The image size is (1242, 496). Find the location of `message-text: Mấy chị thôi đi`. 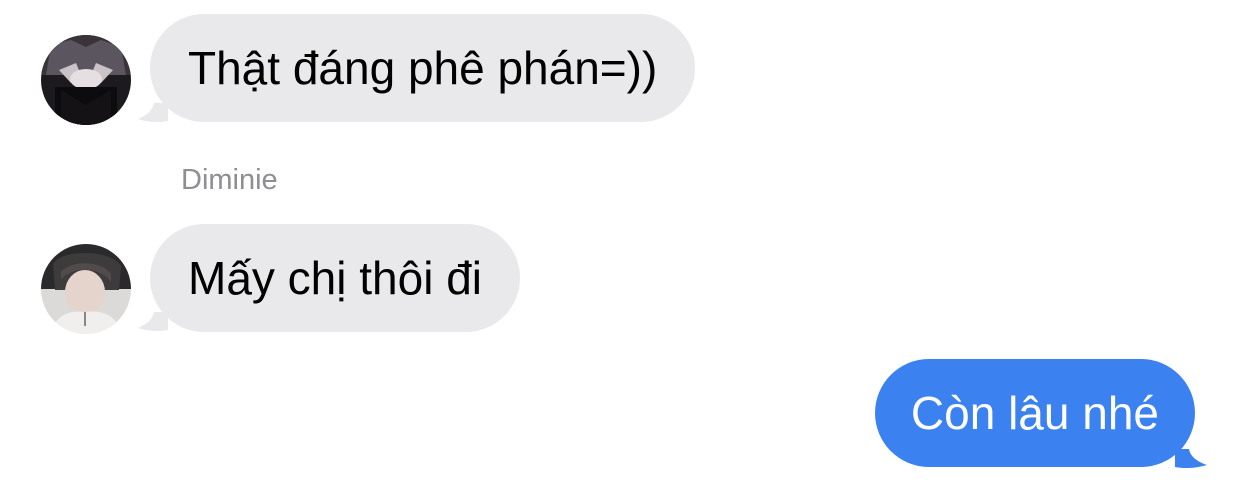

message-text: Mấy chị thôi đi is located at coordinates (335, 278).